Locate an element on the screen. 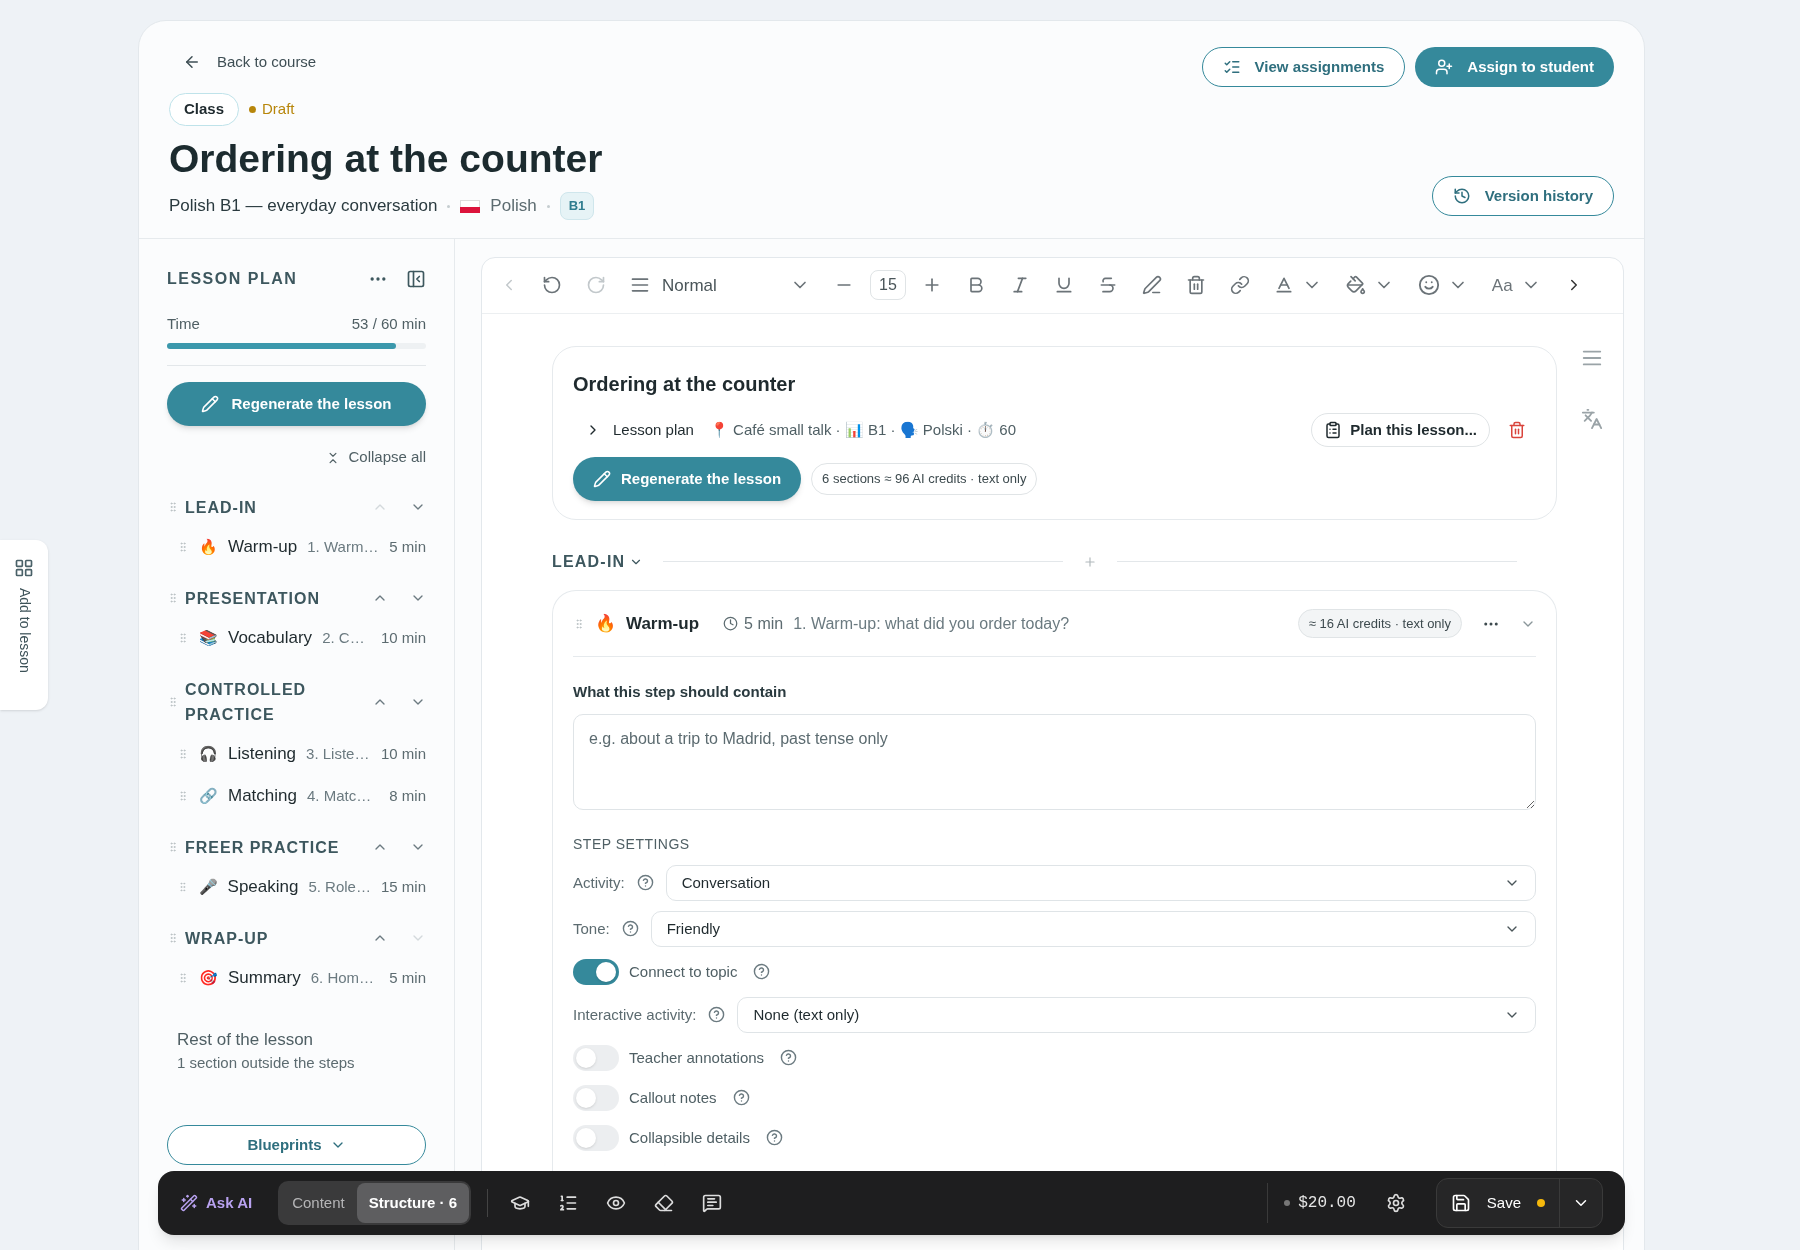 Image resolution: width=1800 pixels, height=1250 pixels. setting-label: Callout notes is located at coordinates (673, 1097).